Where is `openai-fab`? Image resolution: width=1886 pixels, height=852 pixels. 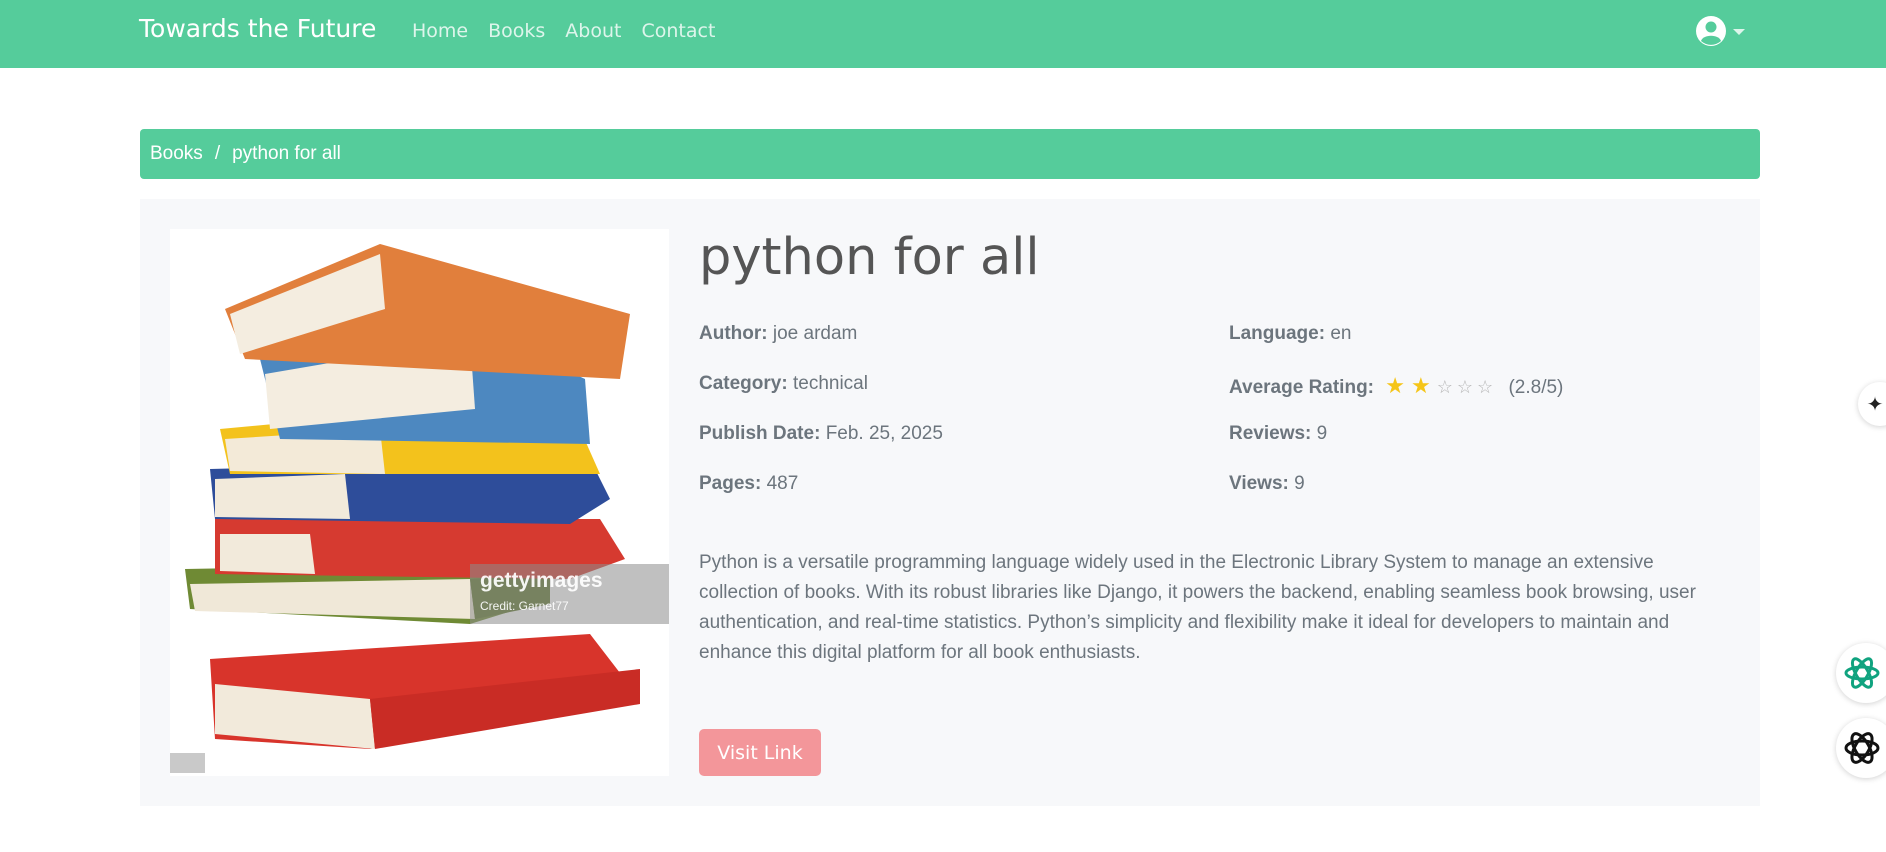
openai-fab is located at coordinates (1861, 748).